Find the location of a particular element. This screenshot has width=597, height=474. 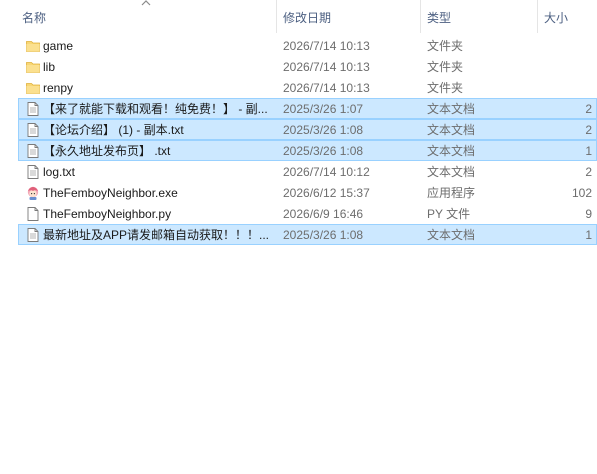

file-date-modified: 2026/7/14 10:12 is located at coordinates (326, 172).